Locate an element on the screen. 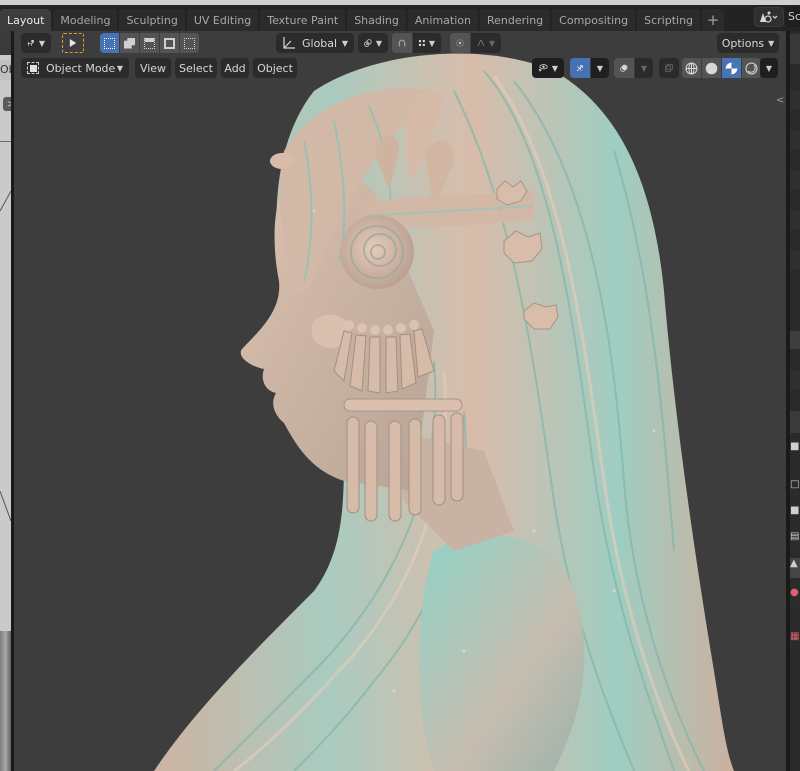 Image resolution: width=800 pixels, height=771 pixels. left-editor: Obj is located at coordinates (5, 401).